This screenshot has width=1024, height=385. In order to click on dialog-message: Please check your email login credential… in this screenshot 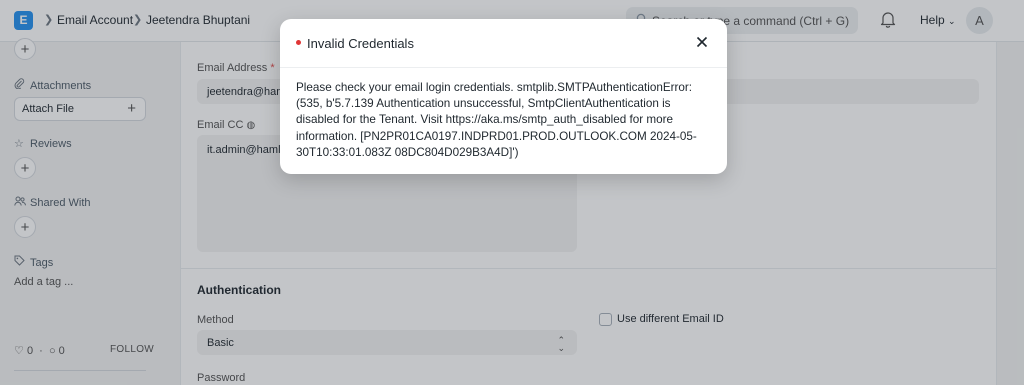, I will do `click(496, 120)`.